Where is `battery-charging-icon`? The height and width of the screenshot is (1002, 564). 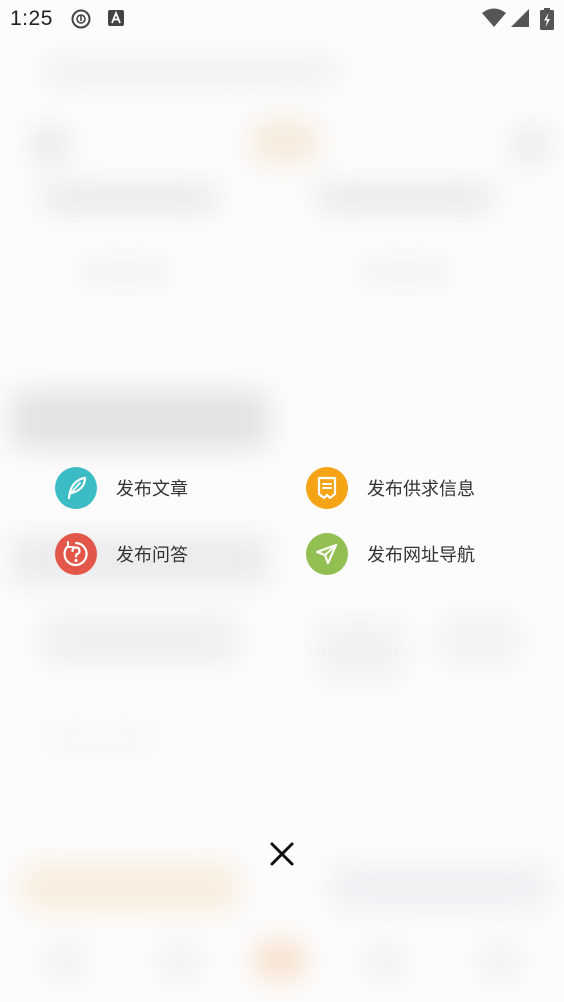 battery-charging-icon is located at coordinates (547, 21).